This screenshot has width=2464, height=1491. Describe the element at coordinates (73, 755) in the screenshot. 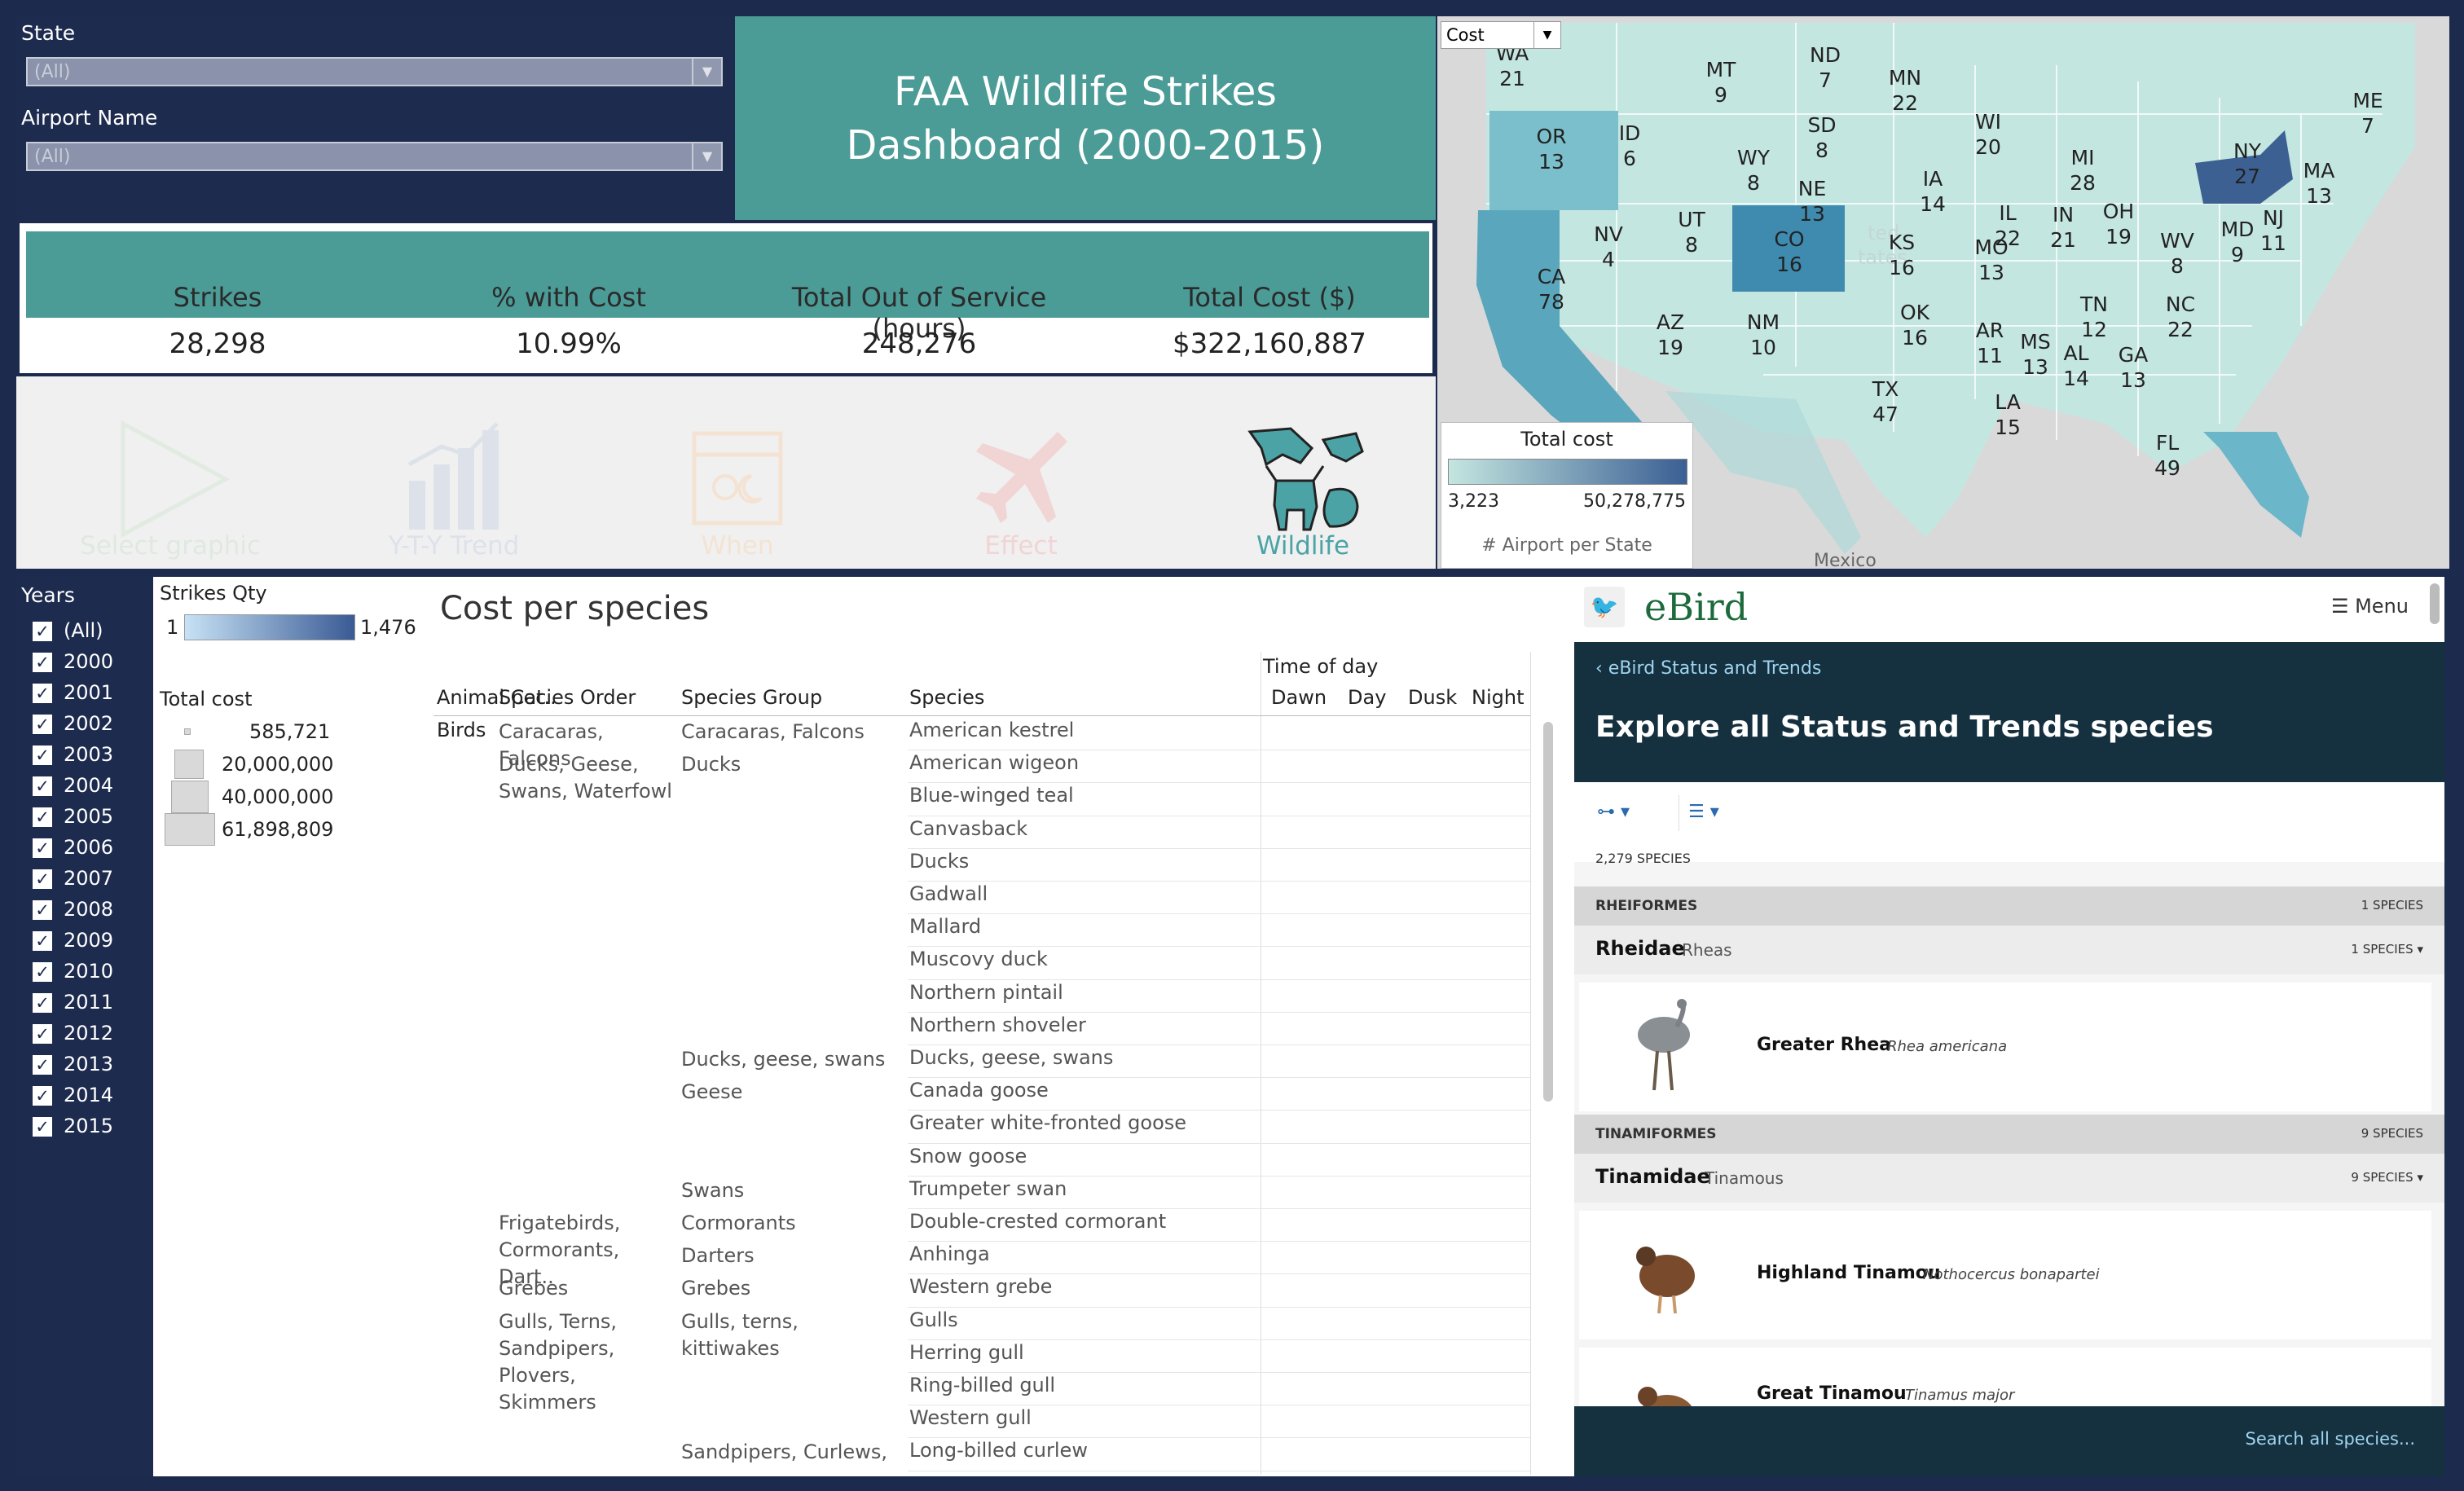

I see `year-checkbox-item: ✓ 2003` at that location.